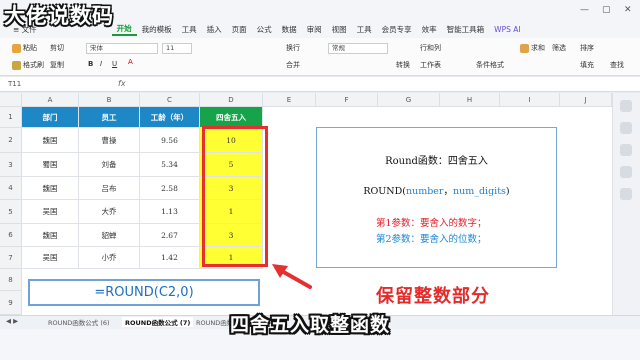  I want to click on maximize-icon: ▢, so click(606, 10).